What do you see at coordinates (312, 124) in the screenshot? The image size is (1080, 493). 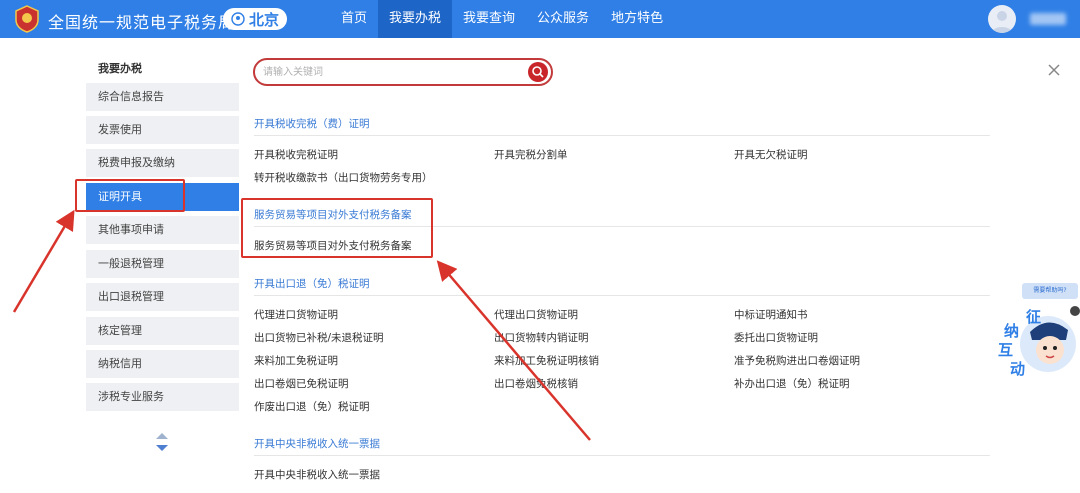 I see `section-title-tax-payment-cert: 开具税收完税（费）证明` at bounding box center [312, 124].